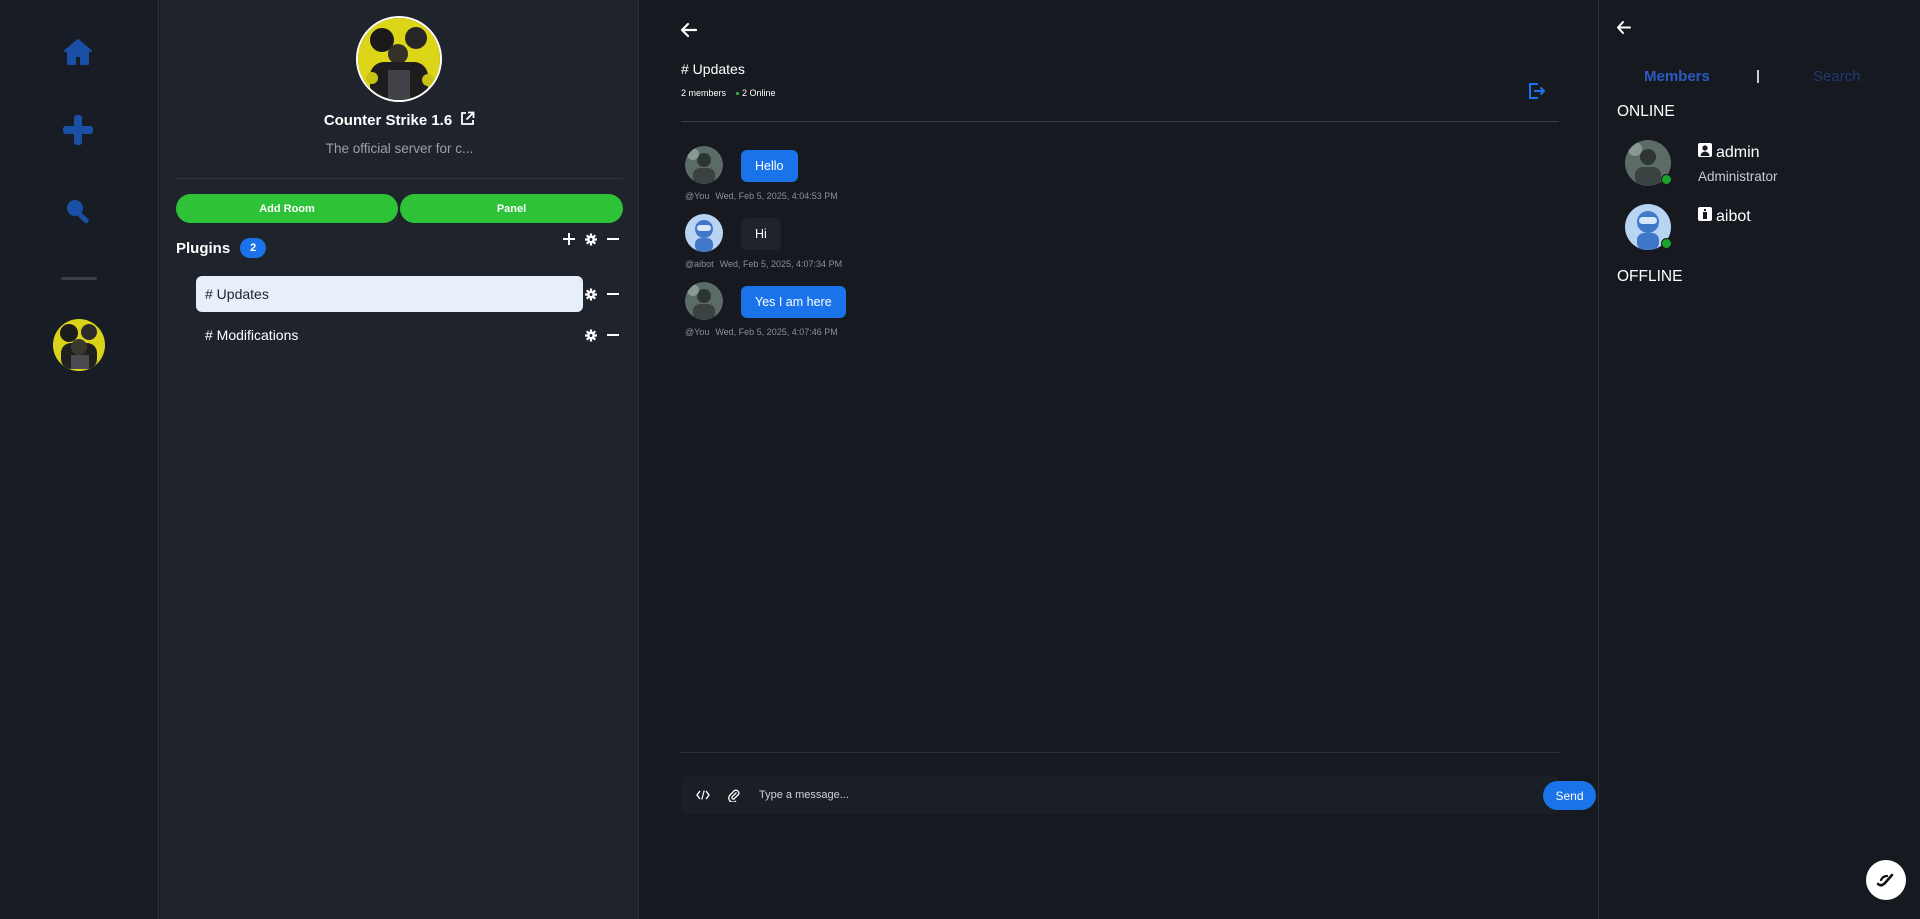 This screenshot has width=1920, height=919. I want to click on member-count: 2 members, so click(704, 93).